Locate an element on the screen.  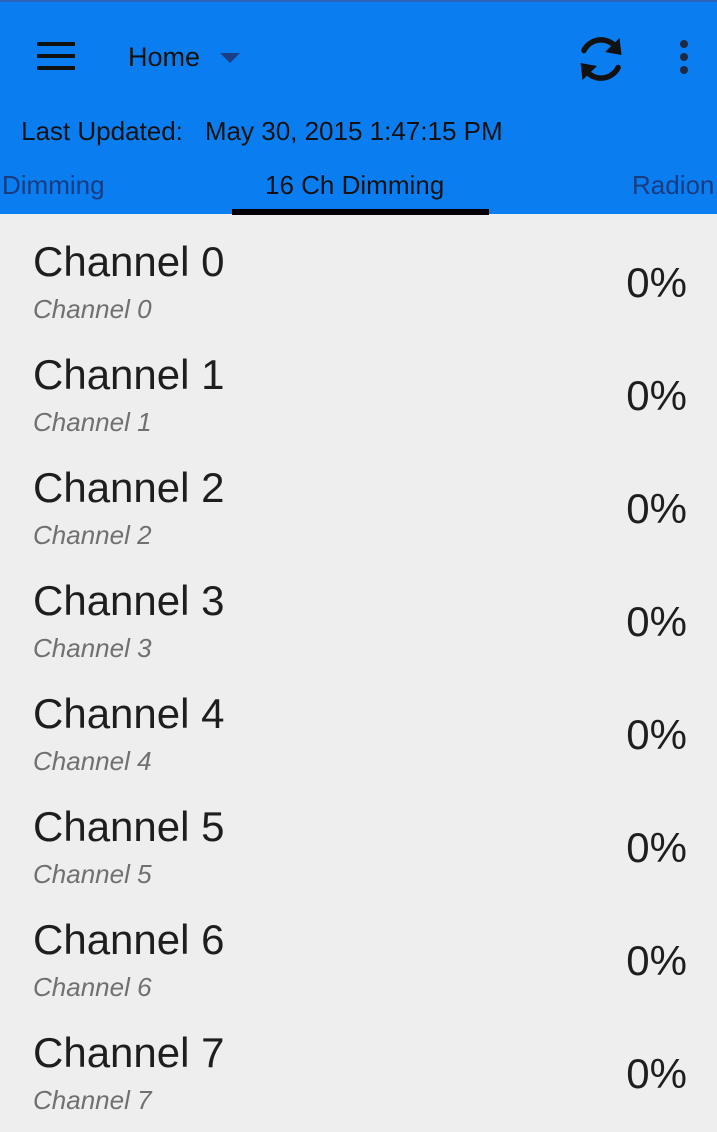
tab-dimming: Dimming is located at coordinates (53, 185).